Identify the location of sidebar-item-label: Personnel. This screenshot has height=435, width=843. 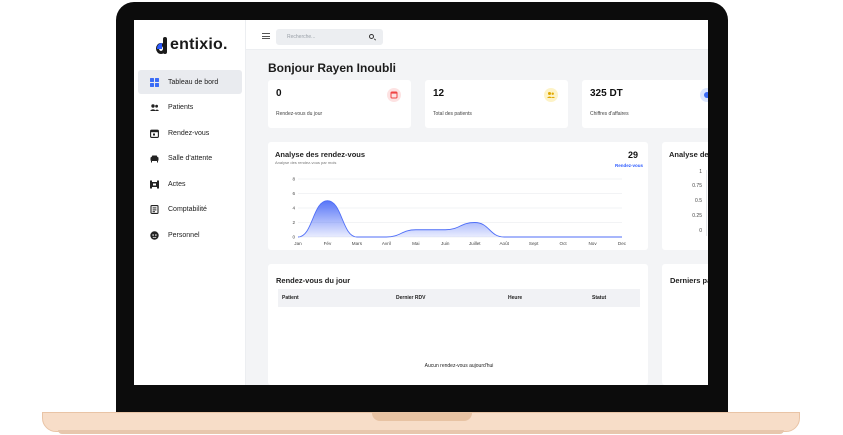
(184, 235).